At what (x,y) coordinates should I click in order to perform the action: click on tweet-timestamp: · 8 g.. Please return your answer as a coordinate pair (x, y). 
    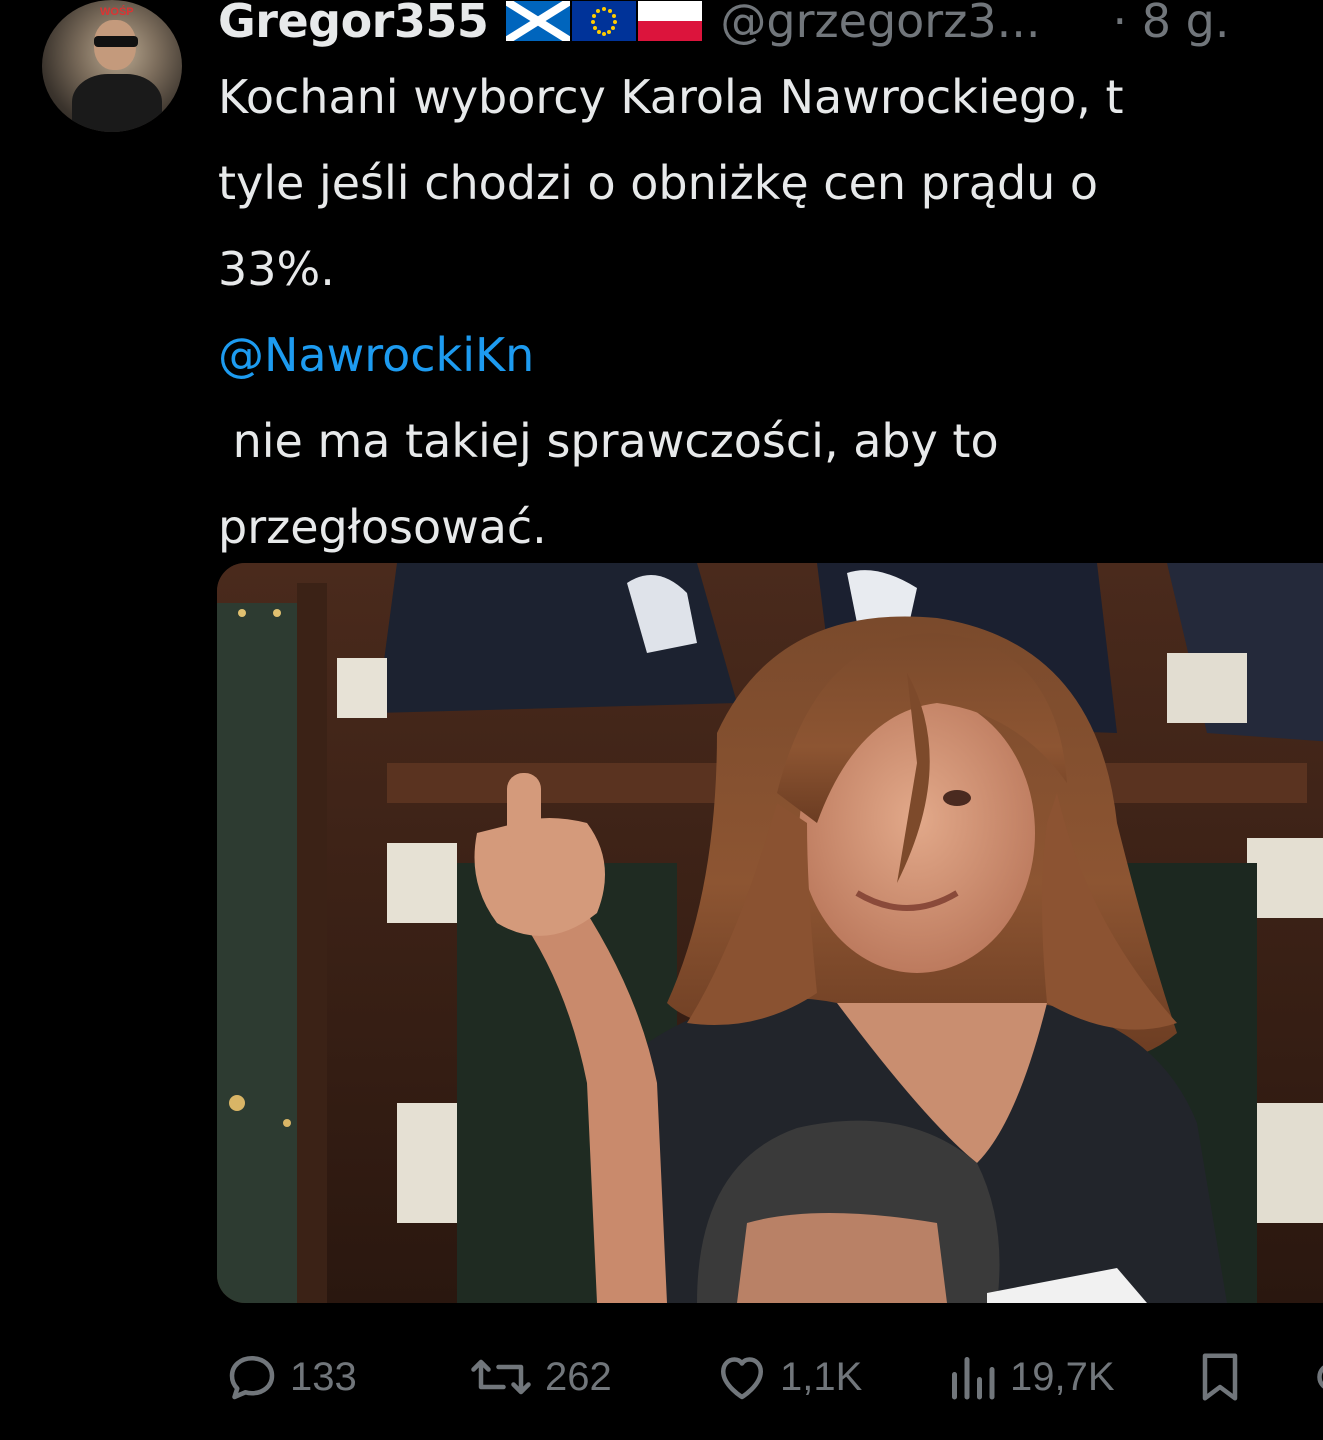
    Looking at the image, I should click on (1170, 24).